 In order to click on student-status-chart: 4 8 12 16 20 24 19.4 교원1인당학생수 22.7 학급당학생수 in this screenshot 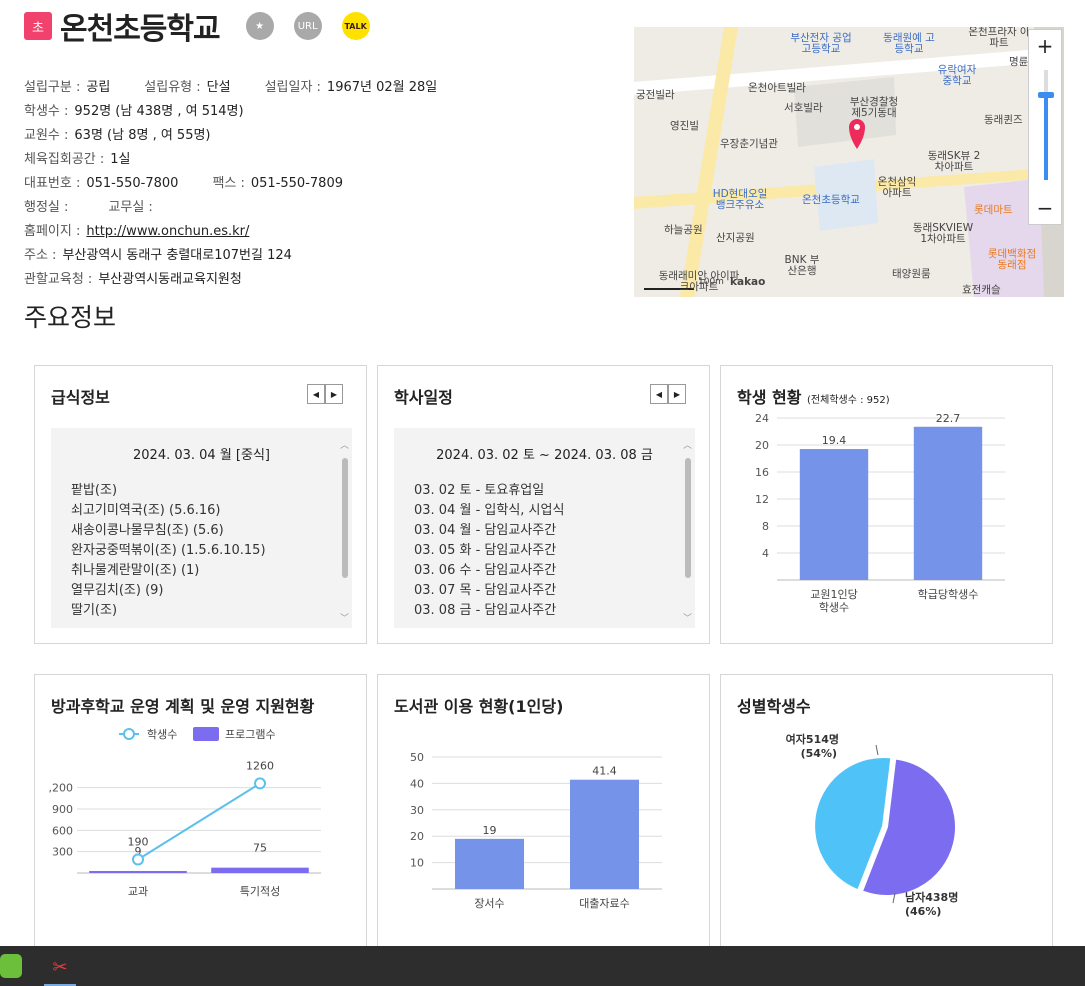, I will do `click(880, 513)`.